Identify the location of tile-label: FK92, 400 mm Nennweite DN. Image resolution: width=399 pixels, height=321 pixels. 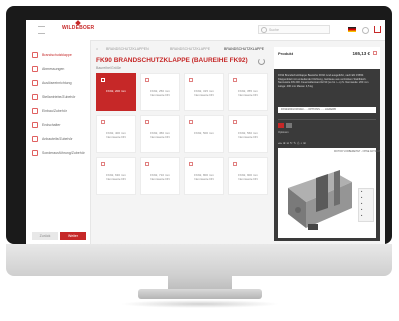
(116, 135).